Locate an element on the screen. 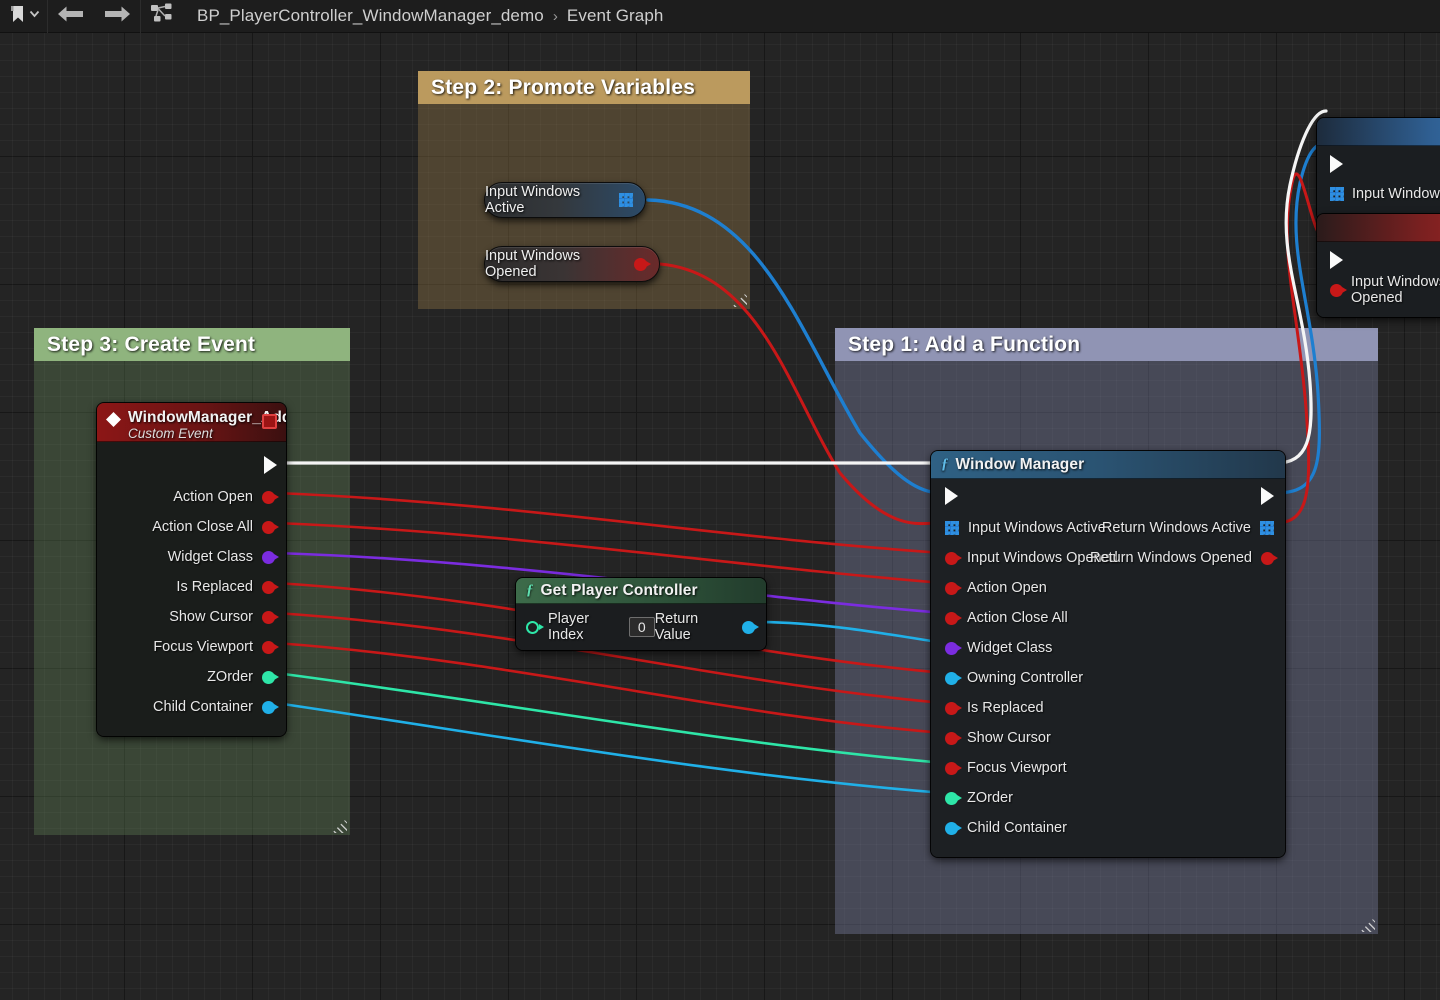  variable-node-input-windows-opened: Input Windows Opened is located at coordinates (572, 264).